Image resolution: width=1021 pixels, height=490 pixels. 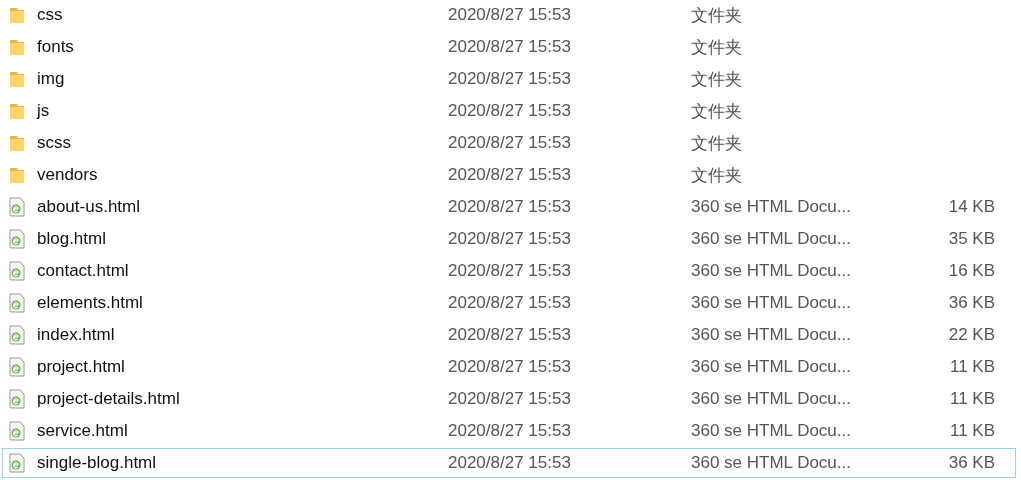 I want to click on file-row: vendors 2020/8/27 15:53 文件夹, so click(x=509, y=175).